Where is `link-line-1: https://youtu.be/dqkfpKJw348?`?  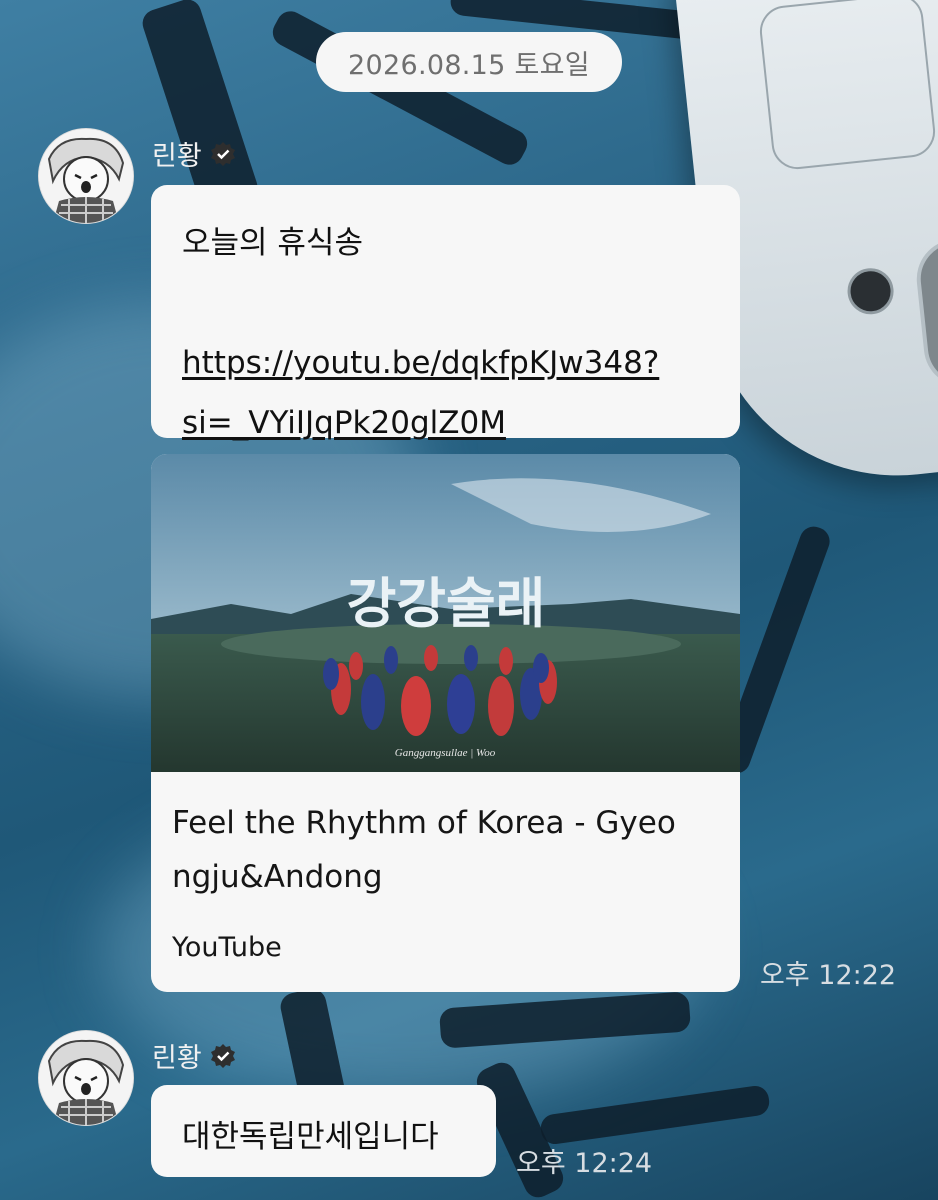
link-line-1: https://youtu.be/dqkfpKJw348? is located at coordinates (421, 363).